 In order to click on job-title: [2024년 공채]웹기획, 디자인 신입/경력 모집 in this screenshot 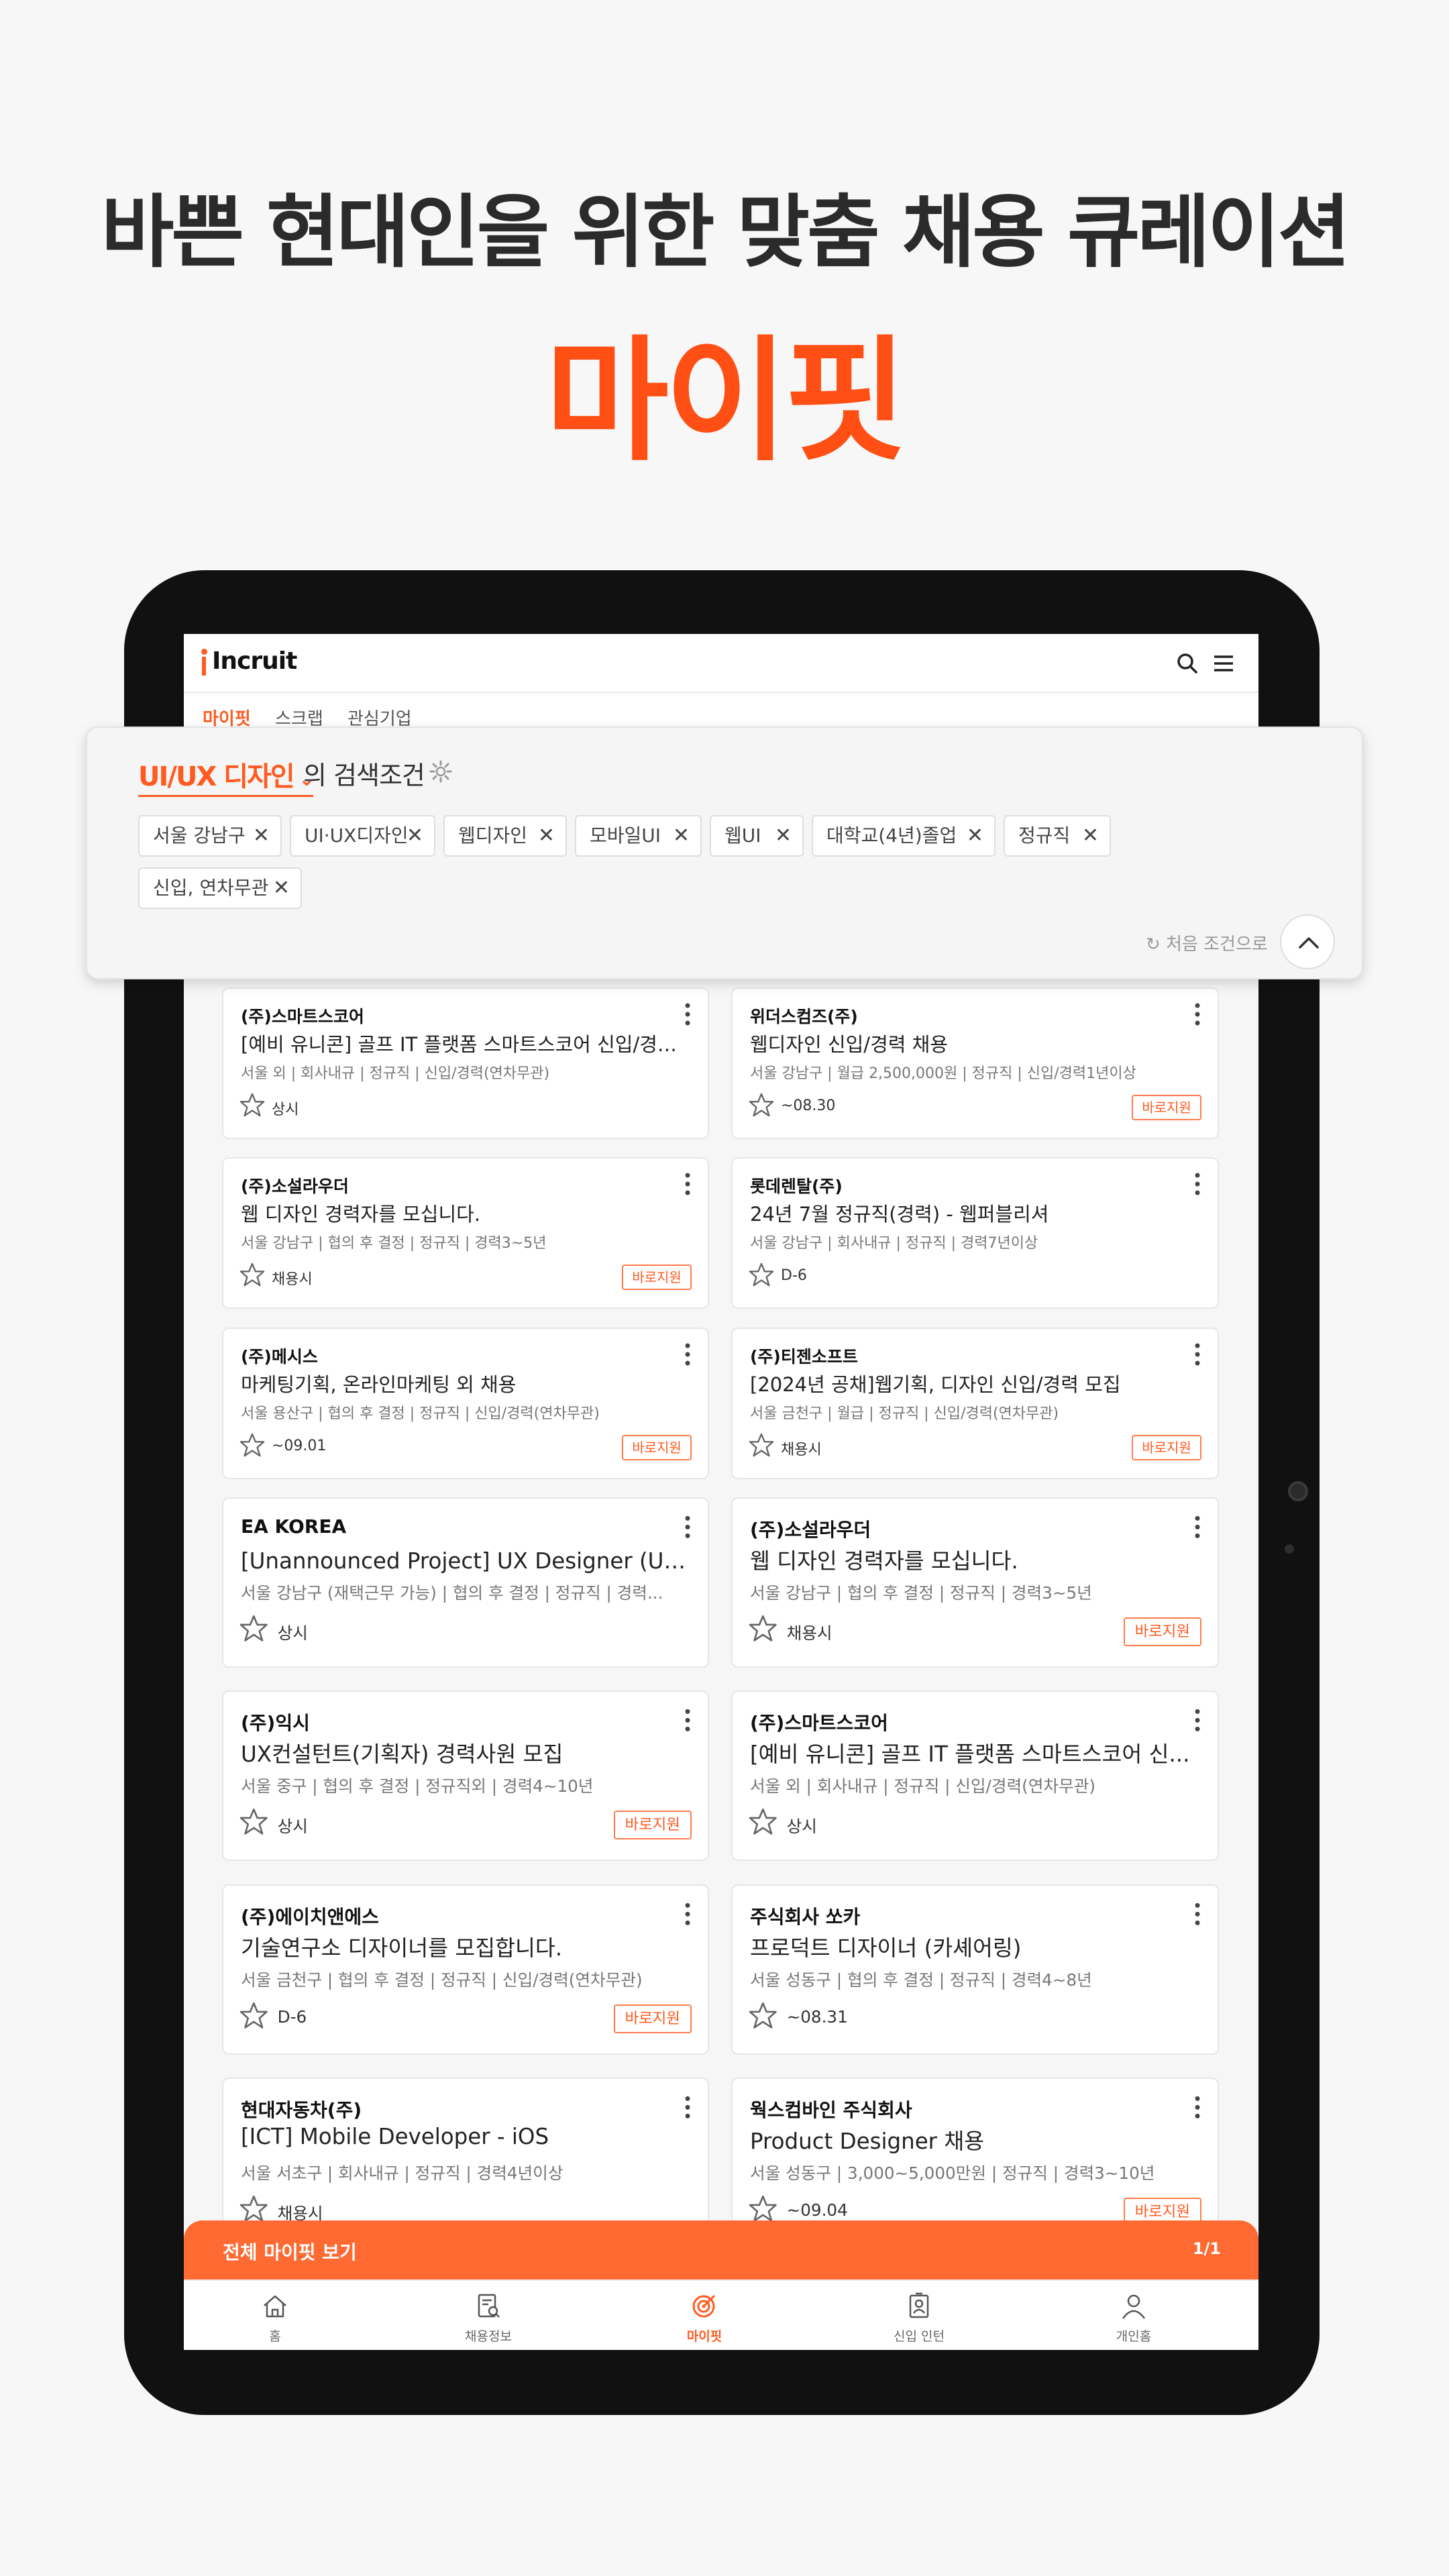, I will do `click(973, 1383)`.